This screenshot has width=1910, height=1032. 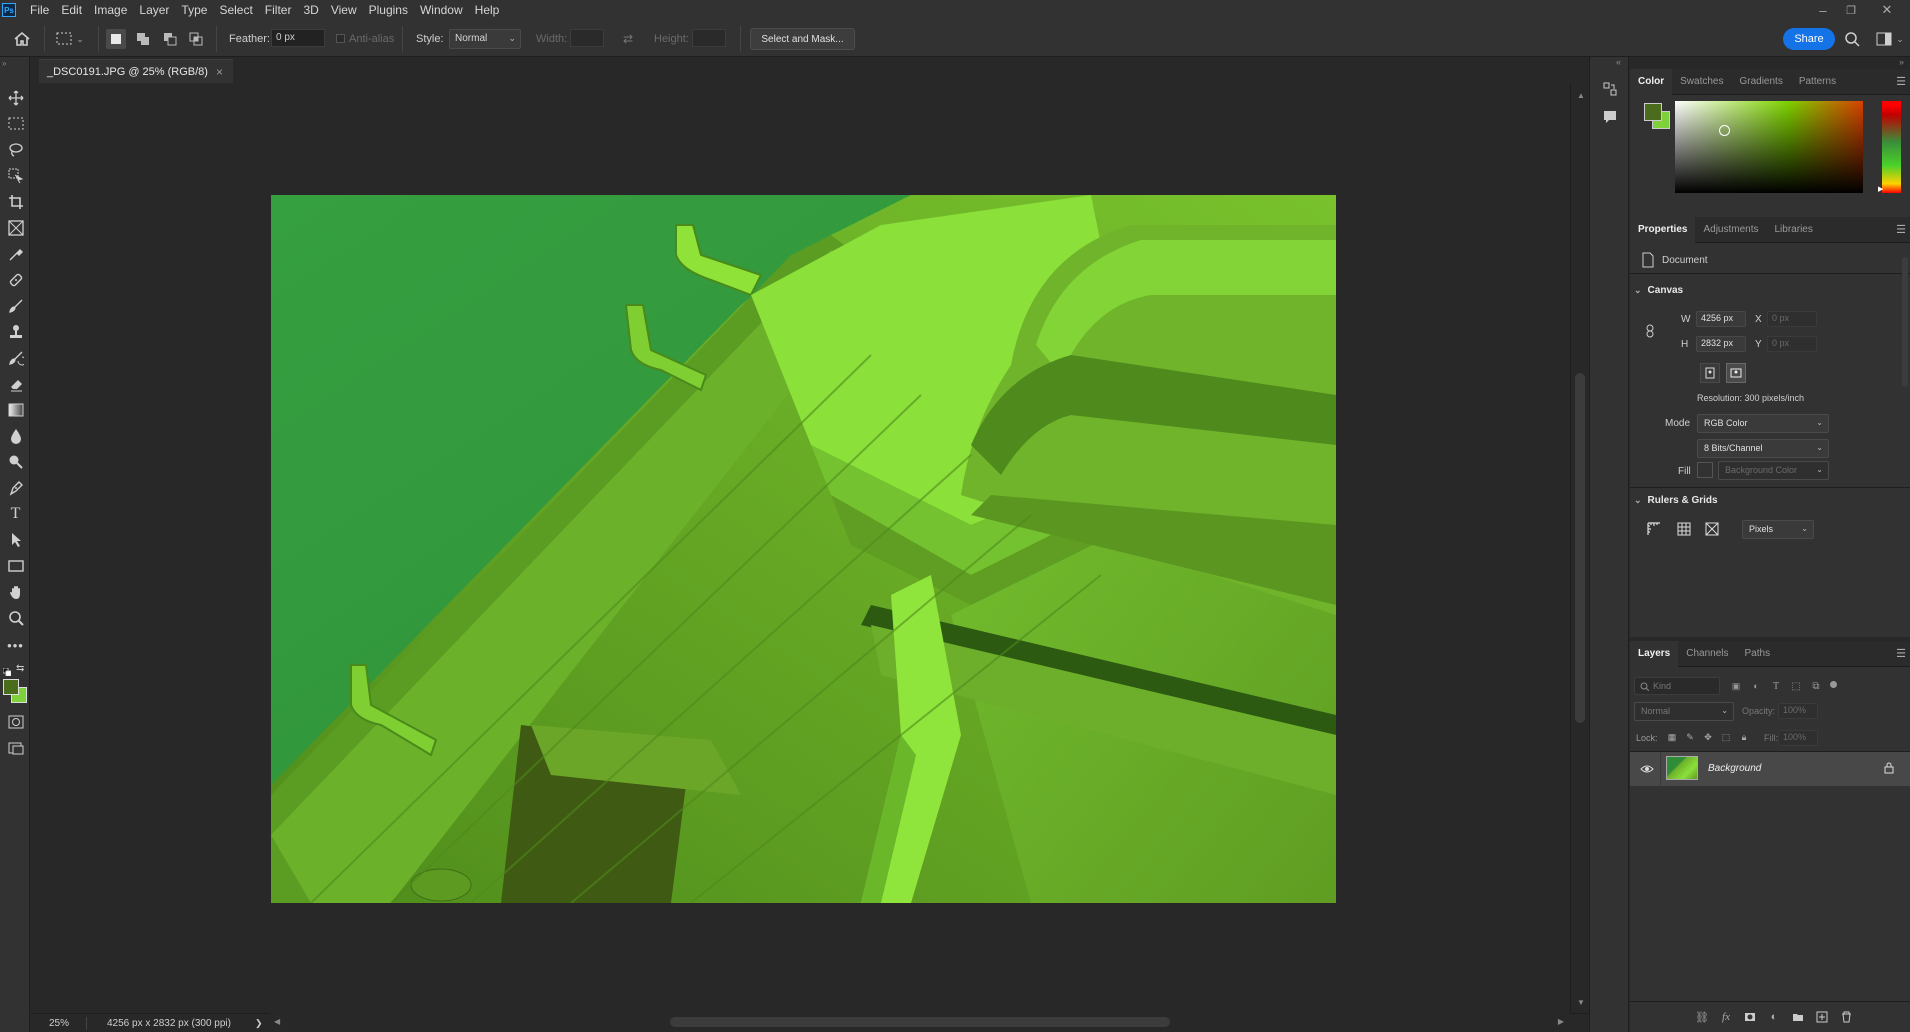 What do you see at coordinates (1792, 344) in the screenshot?
I see `canvas-y-input: 0 px` at bounding box center [1792, 344].